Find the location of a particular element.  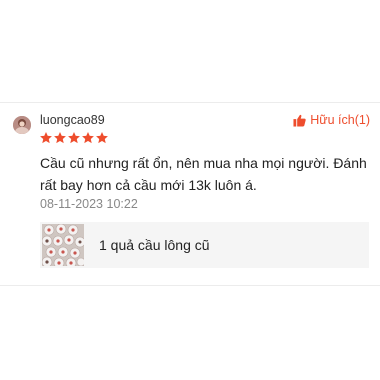

product-name: 1 quả cầu lông cũ is located at coordinates (154, 245).